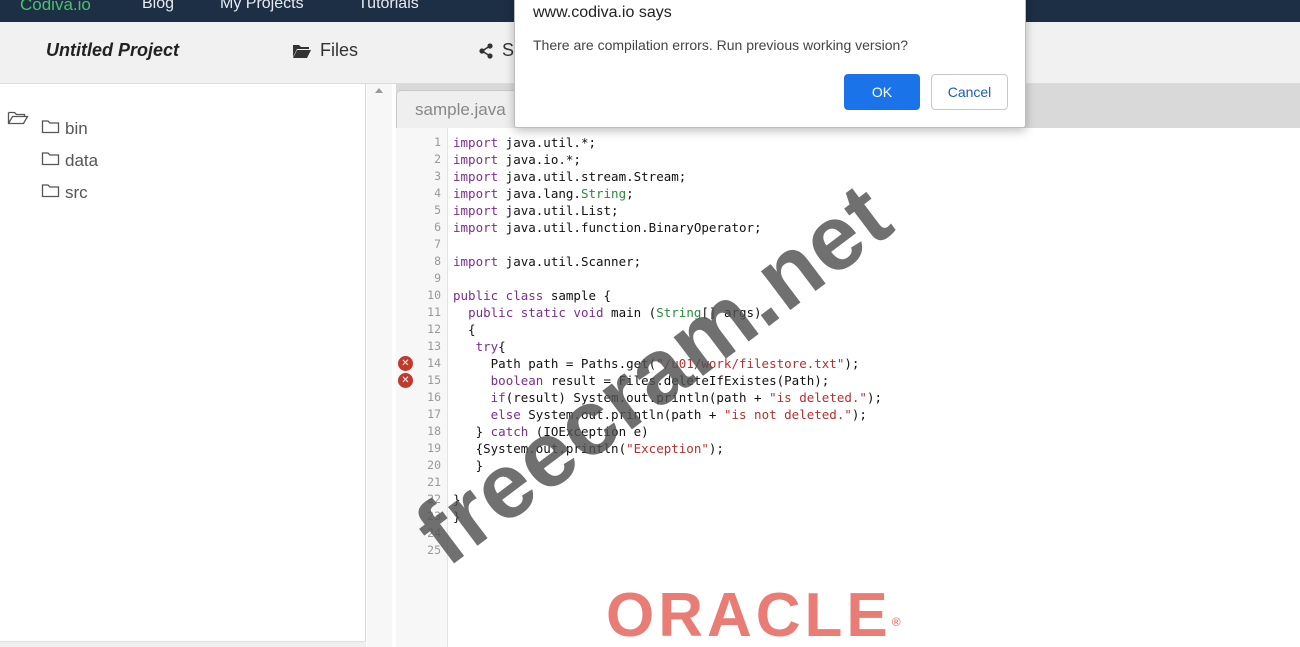 Image resolution: width=1300 pixels, height=647 pixels. Describe the element at coordinates (434, 363) in the screenshot. I see `line-number: 14` at that location.